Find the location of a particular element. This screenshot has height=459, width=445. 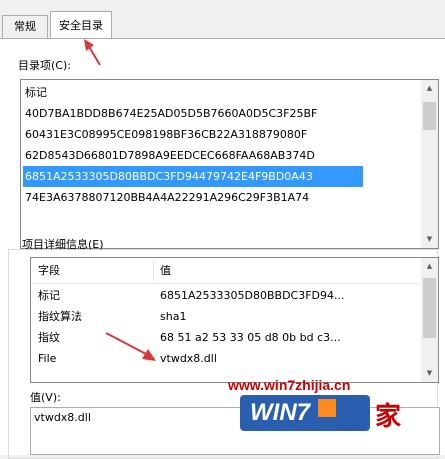

details-scrollbar: ▲ ▼ is located at coordinates (429, 320).